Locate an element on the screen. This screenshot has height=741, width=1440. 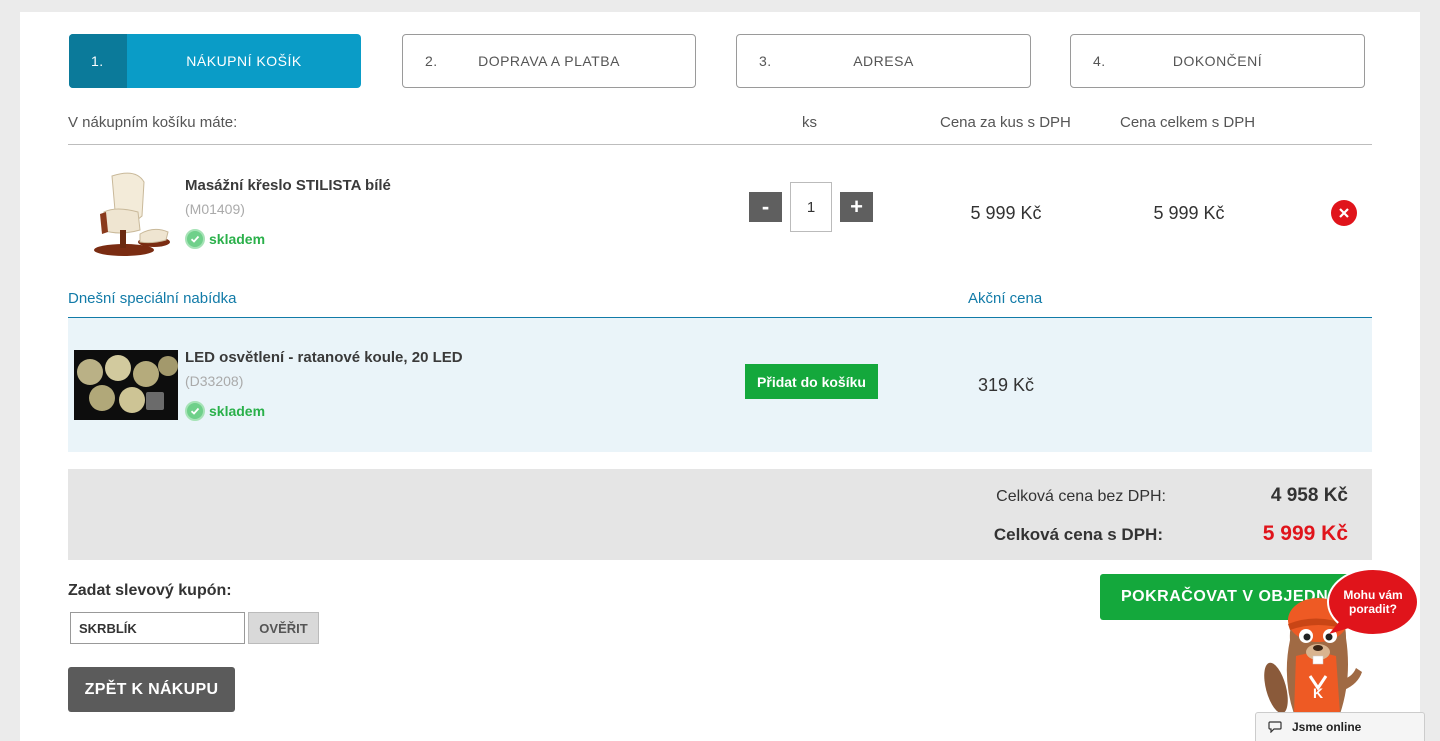
special-price-header: Akční cena is located at coordinates (1005, 298).